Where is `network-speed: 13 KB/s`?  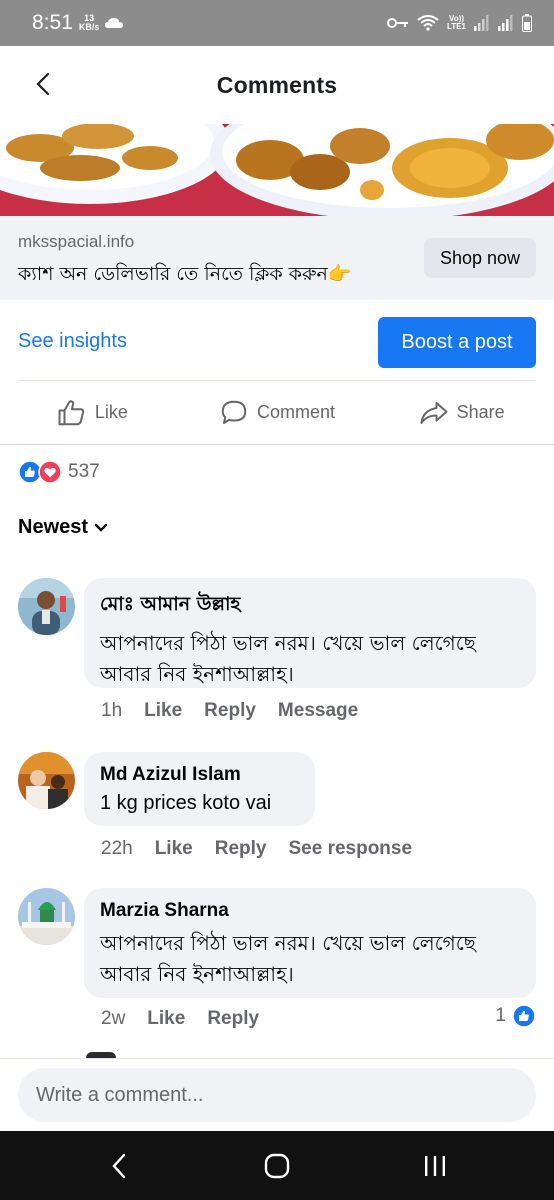 network-speed: 13 KB/s is located at coordinates (89, 23).